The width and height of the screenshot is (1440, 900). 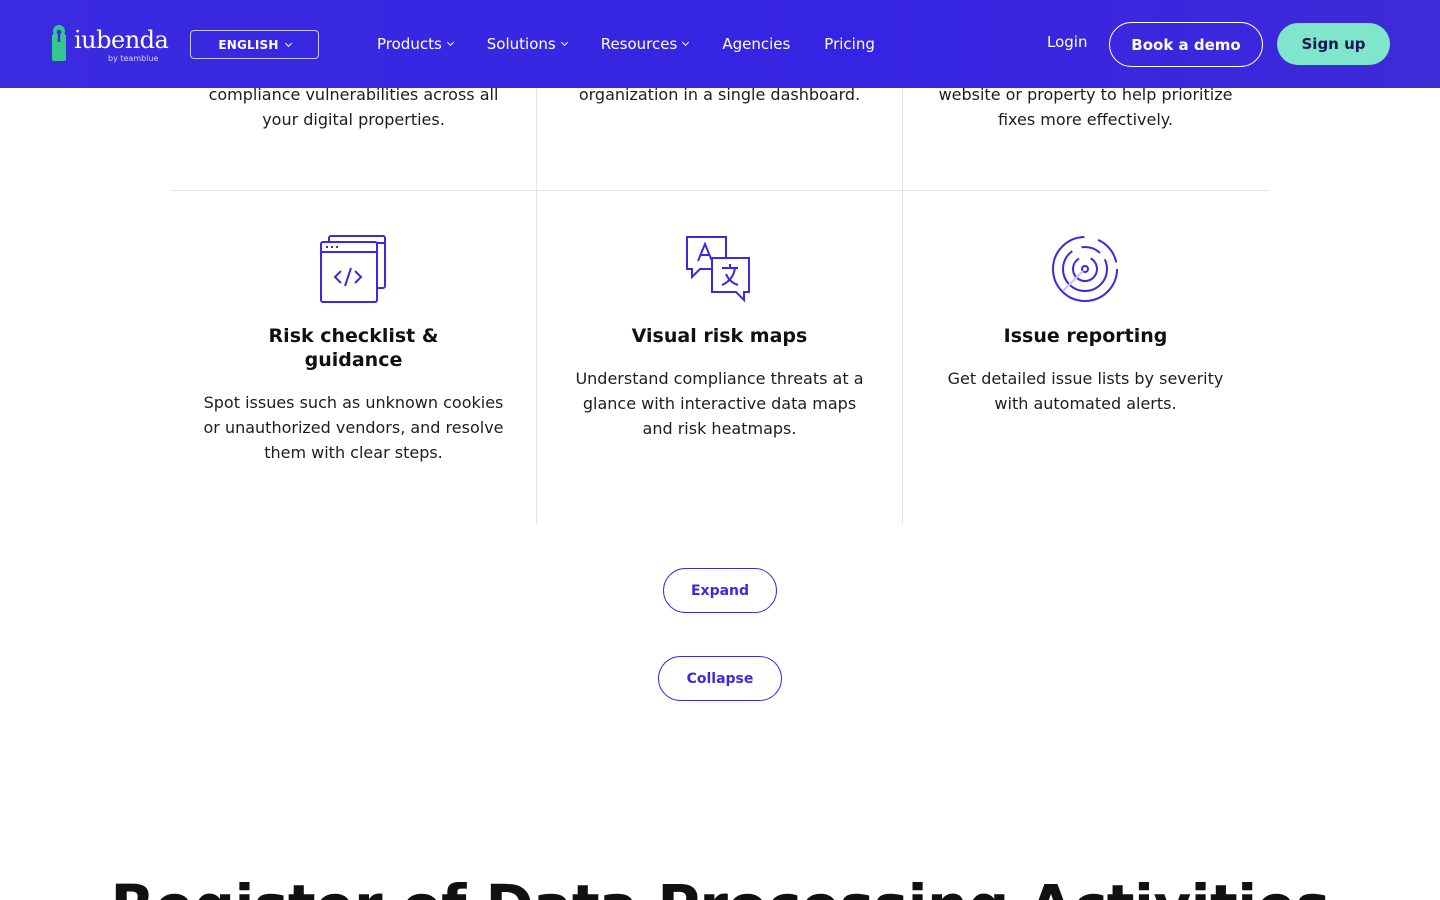 I want to click on iubenda-logo: iubenda by teamblue, so click(x=109, y=45).